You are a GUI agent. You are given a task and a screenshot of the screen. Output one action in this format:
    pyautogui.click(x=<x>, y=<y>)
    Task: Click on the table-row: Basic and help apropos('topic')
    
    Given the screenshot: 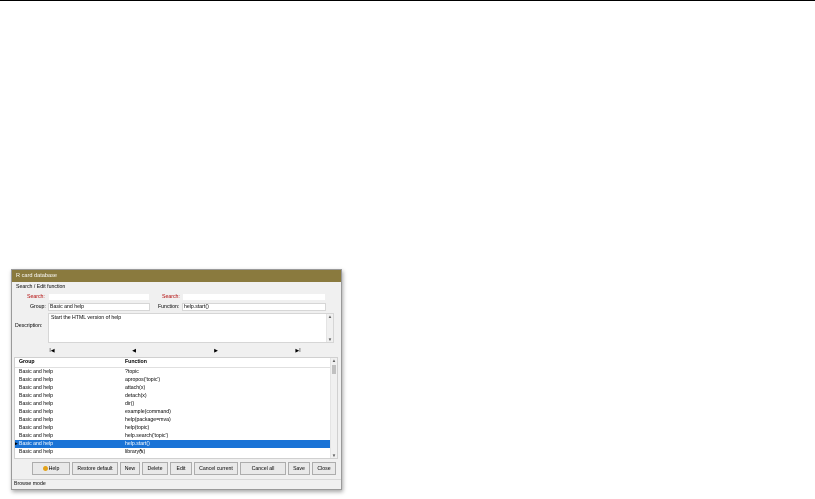 What is the action you would take?
    pyautogui.click(x=173, y=380)
    